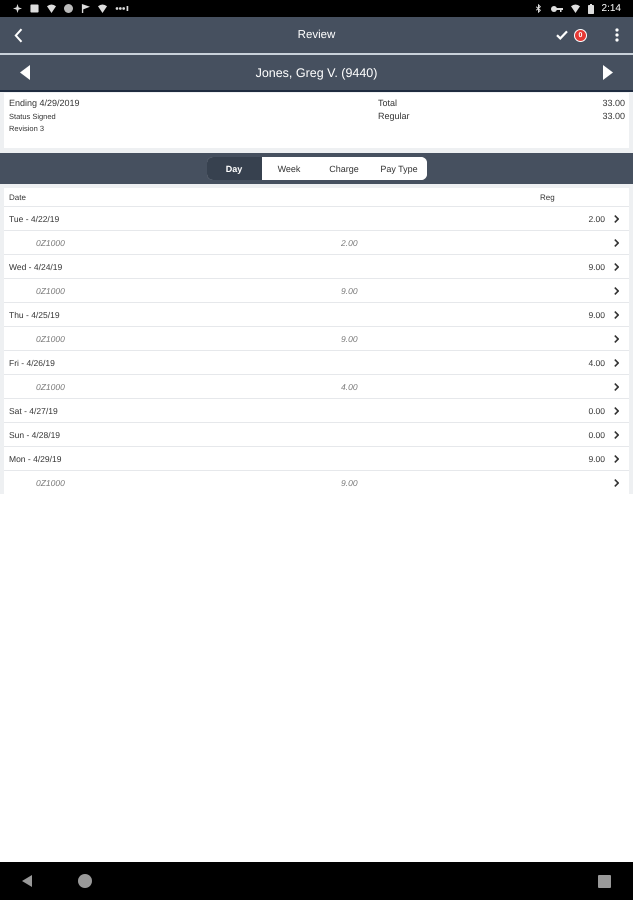 The width and height of the screenshot is (633, 900). I want to click on day-row: Wed - 4/24/19 9.00, so click(316, 266).